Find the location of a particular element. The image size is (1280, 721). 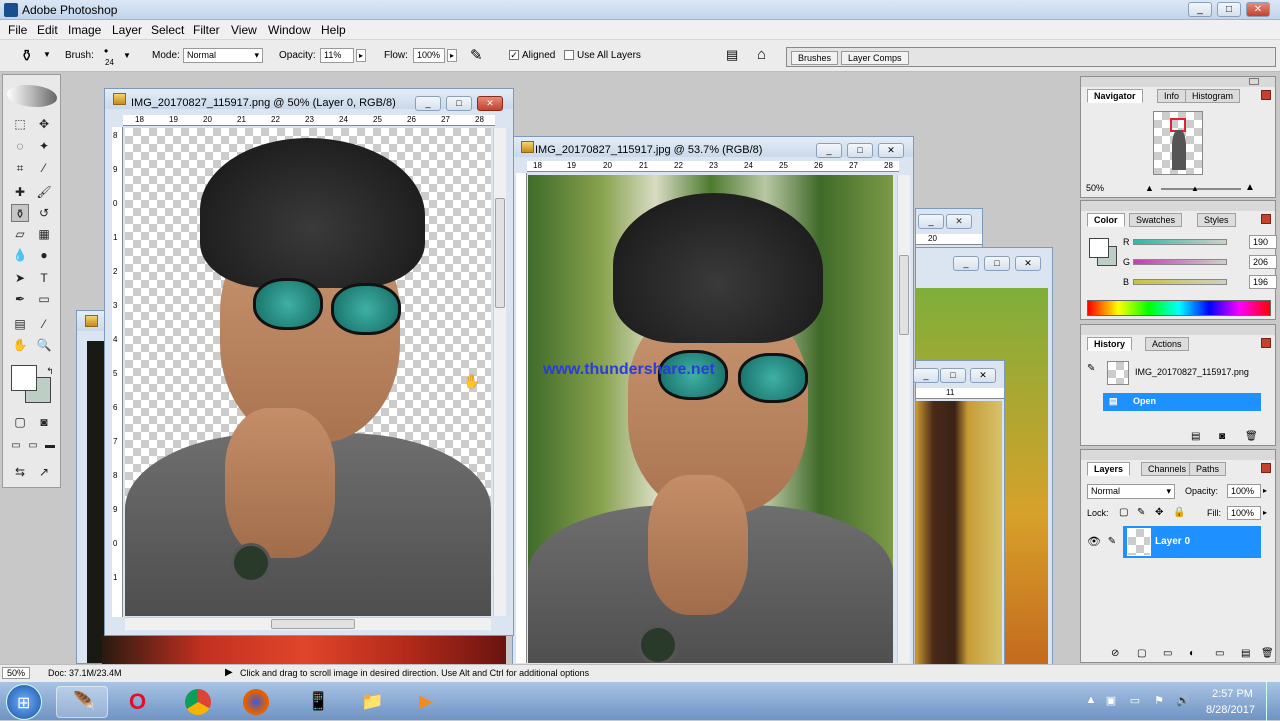

lasso-tool-icon: ◌ is located at coordinates (20, 146).